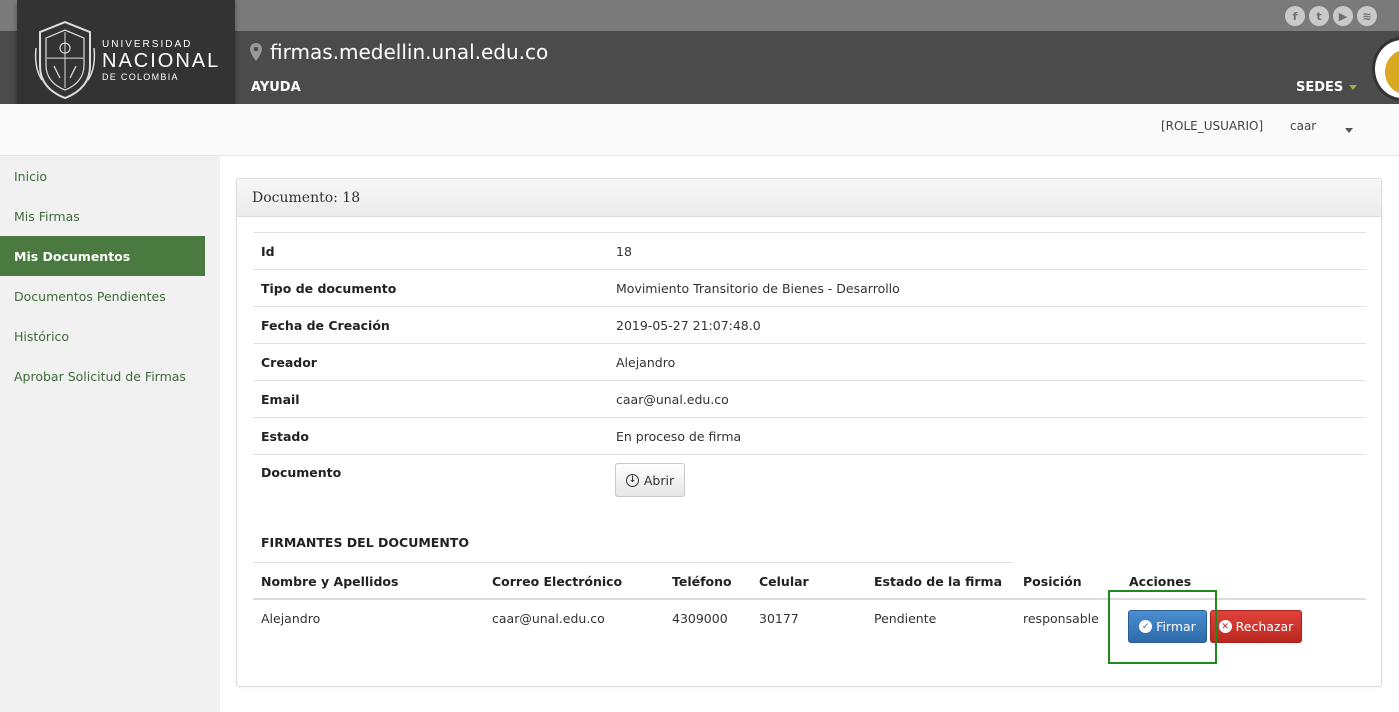  Describe the element at coordinates (1160, 581) in the screenshot. I see `column-header: Acciones` at that location.